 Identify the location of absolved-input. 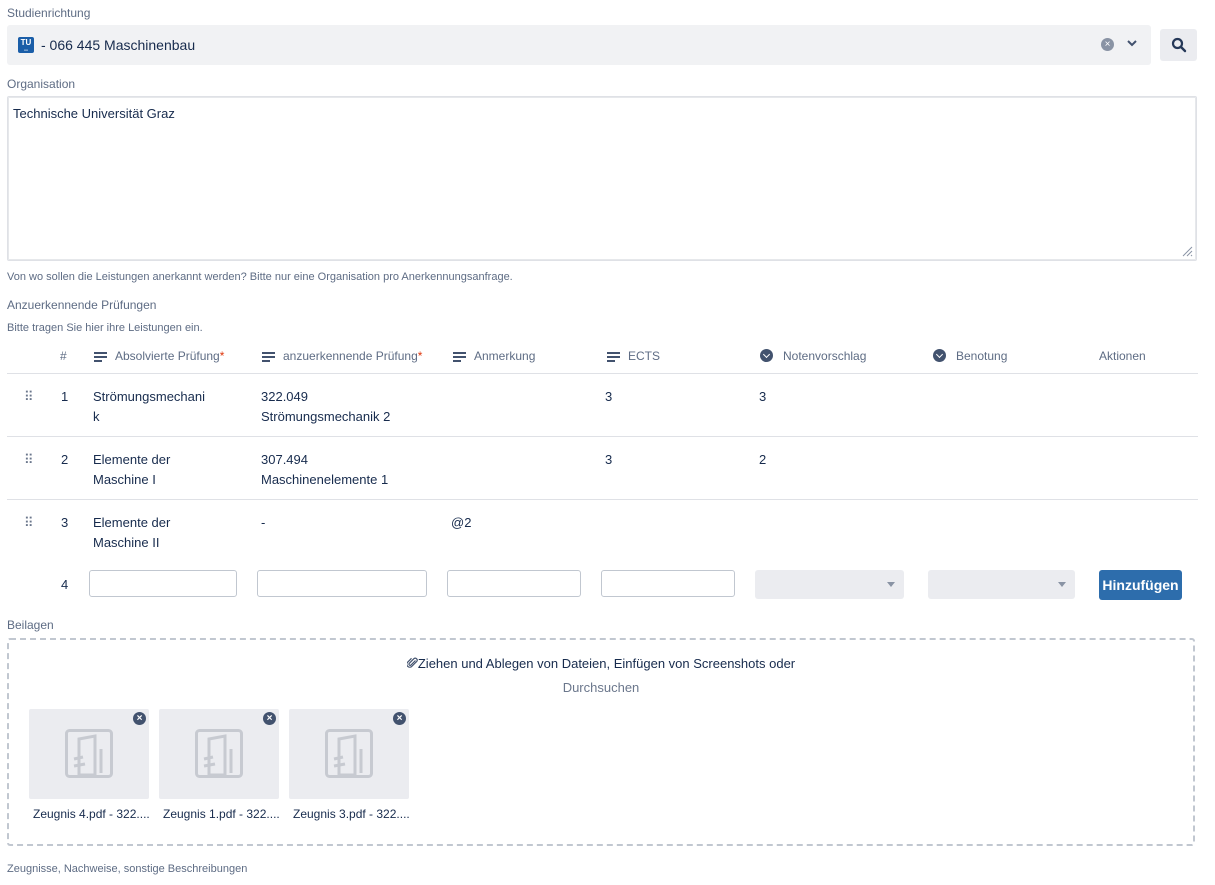
(163, 583).